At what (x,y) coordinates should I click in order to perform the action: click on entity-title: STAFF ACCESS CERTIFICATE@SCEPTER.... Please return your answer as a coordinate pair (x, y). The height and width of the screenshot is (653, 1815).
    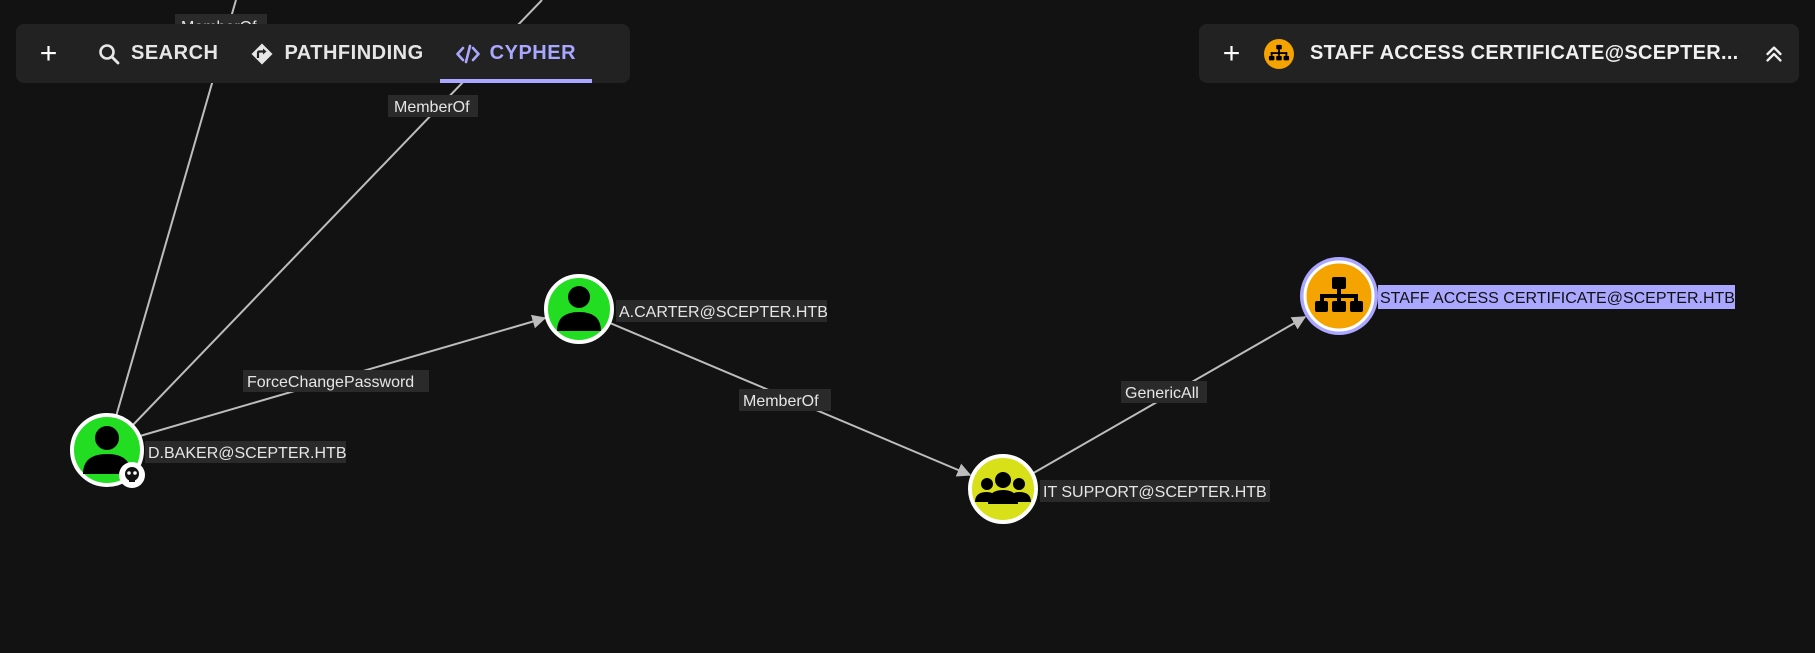
    Looking at the image, I should click on (1524, 53).